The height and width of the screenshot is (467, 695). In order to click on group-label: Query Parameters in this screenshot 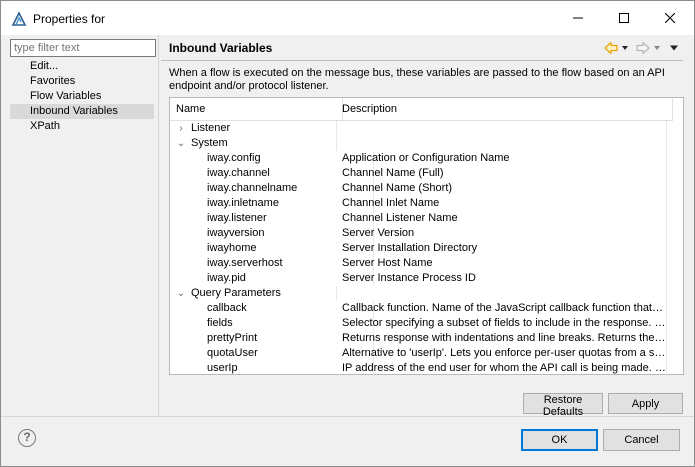, I will do `click(236, 293)`.